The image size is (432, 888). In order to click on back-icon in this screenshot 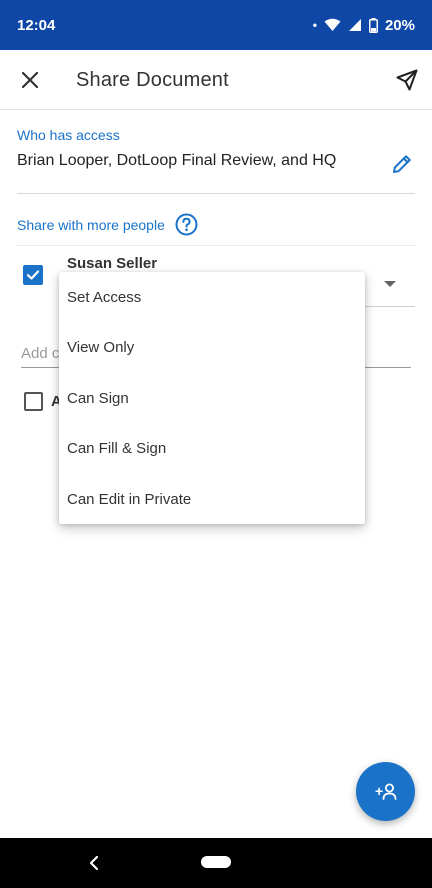, I will do `click(94, 863)`.